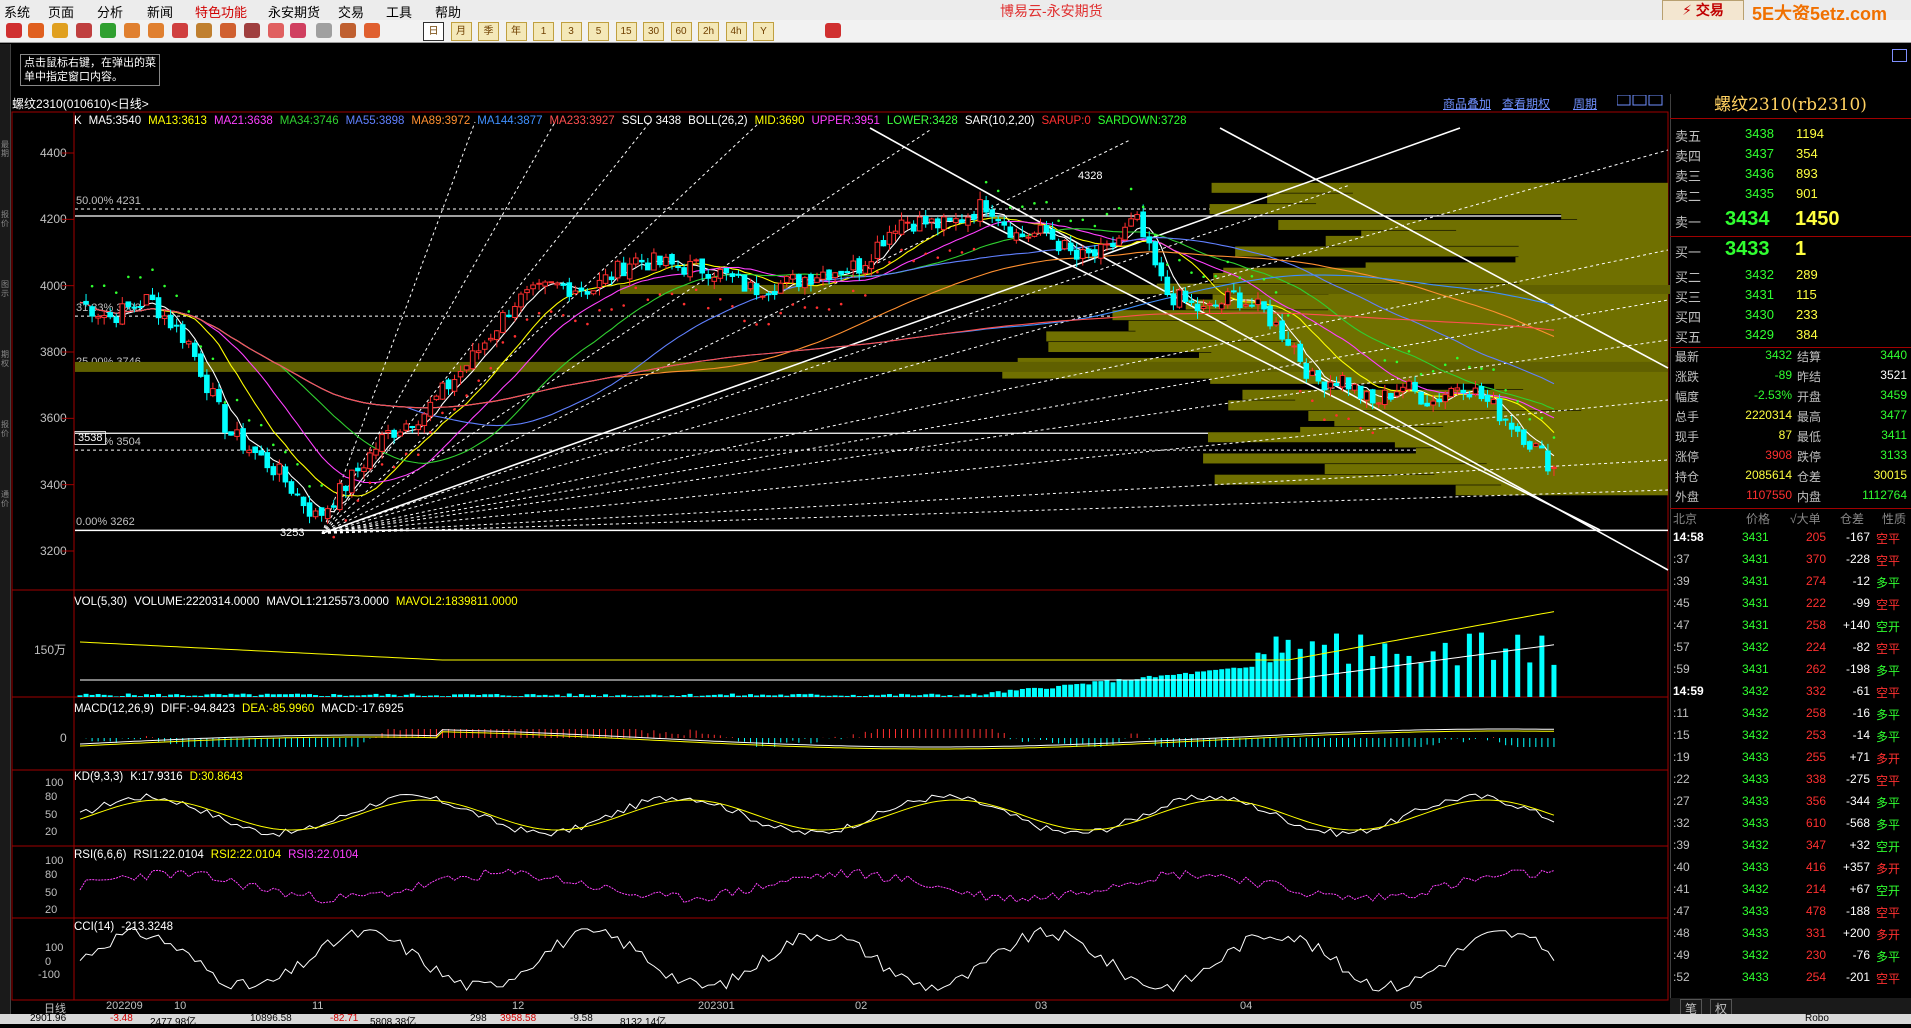 Image resolution: width=1911 pixels, height=1028 pixels. What do you see at coordinates (1805, 519) in the screenshot?
I see `tick-header-cell: √大单` at bounding box center [1805, 519].